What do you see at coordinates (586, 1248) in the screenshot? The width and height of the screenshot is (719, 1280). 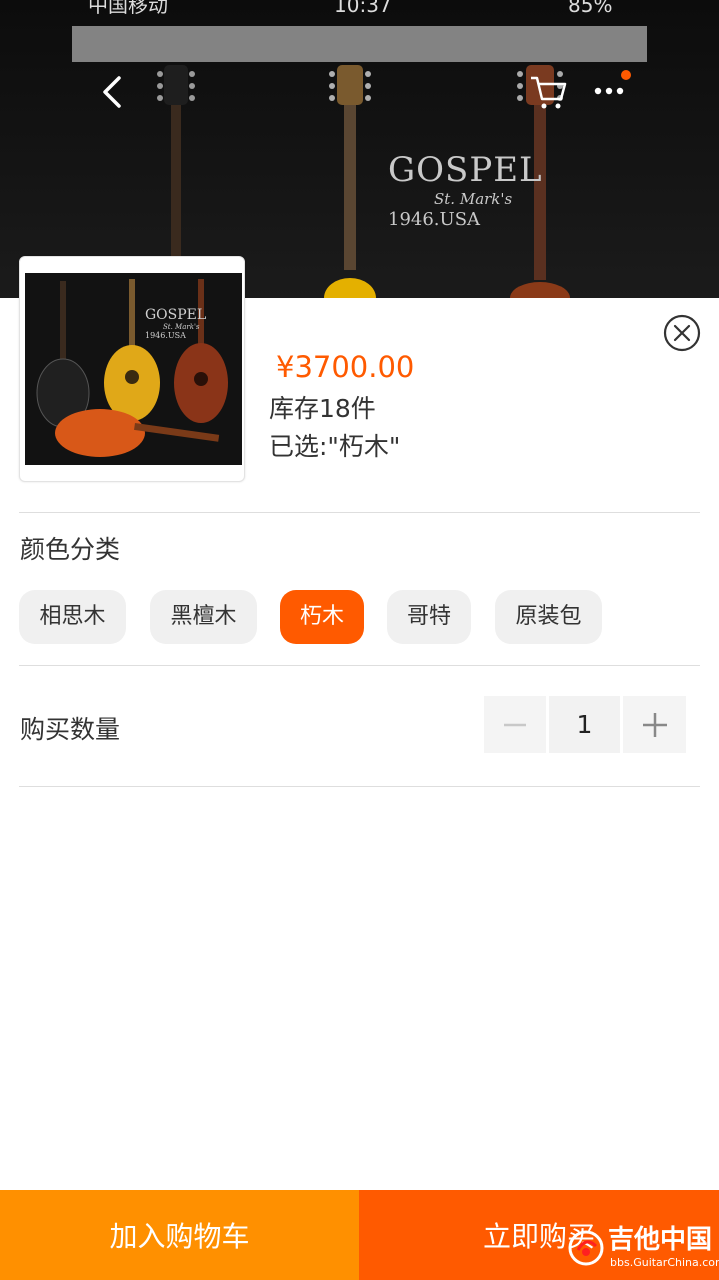 I see `guitarchina-logo-icon` at bounding box center [586, 1248].